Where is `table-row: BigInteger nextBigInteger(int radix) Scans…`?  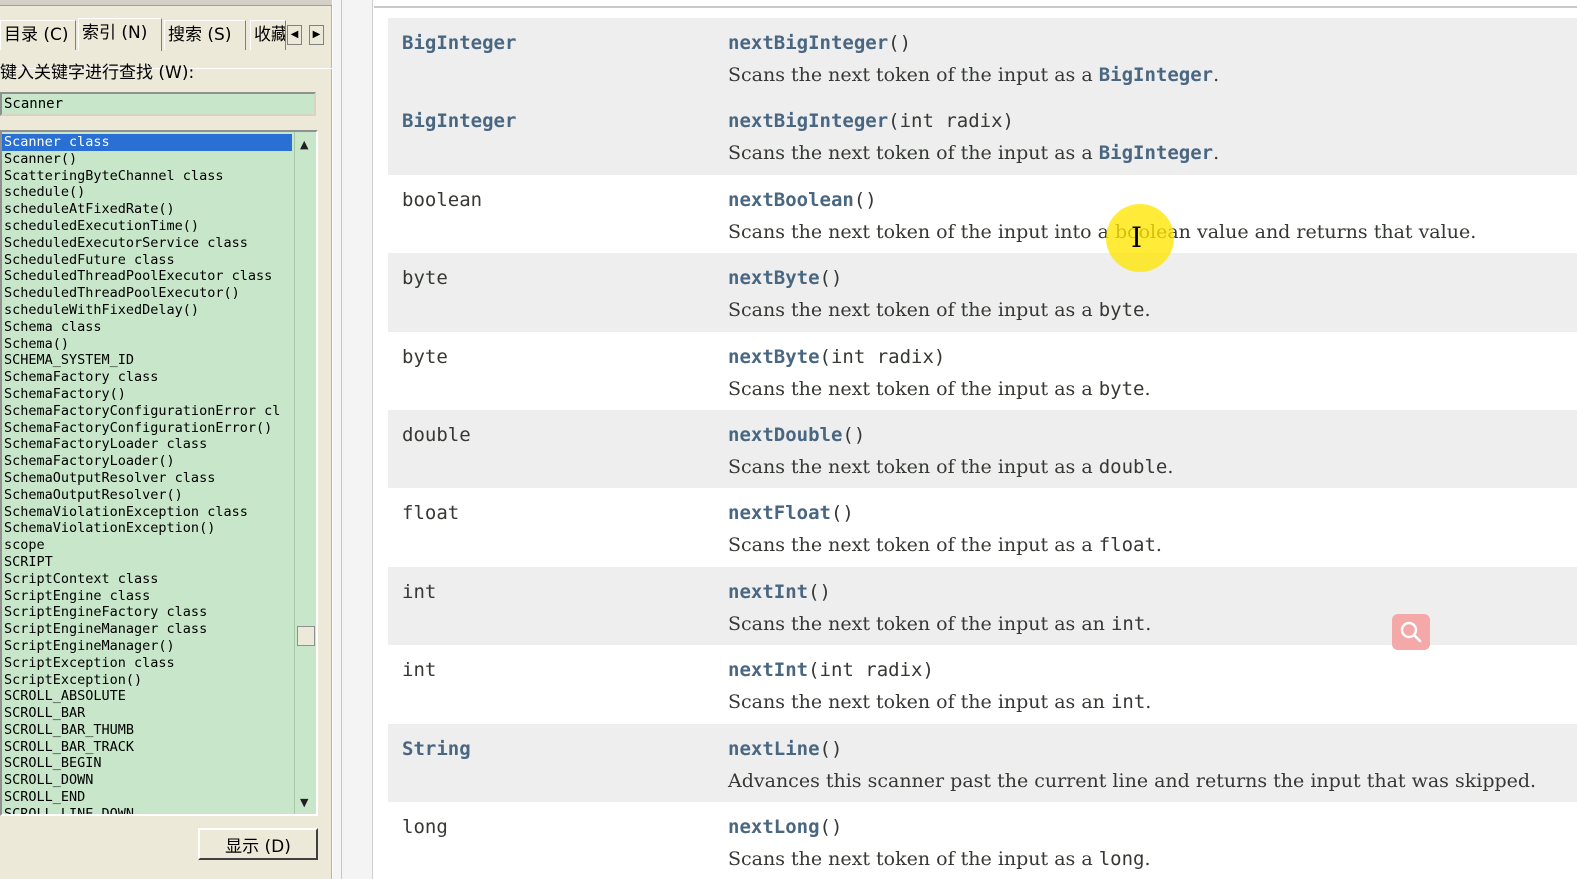 table-row: BigInteger nextBigInteger(int radix) Scans… is located at coordinates (982, 135).